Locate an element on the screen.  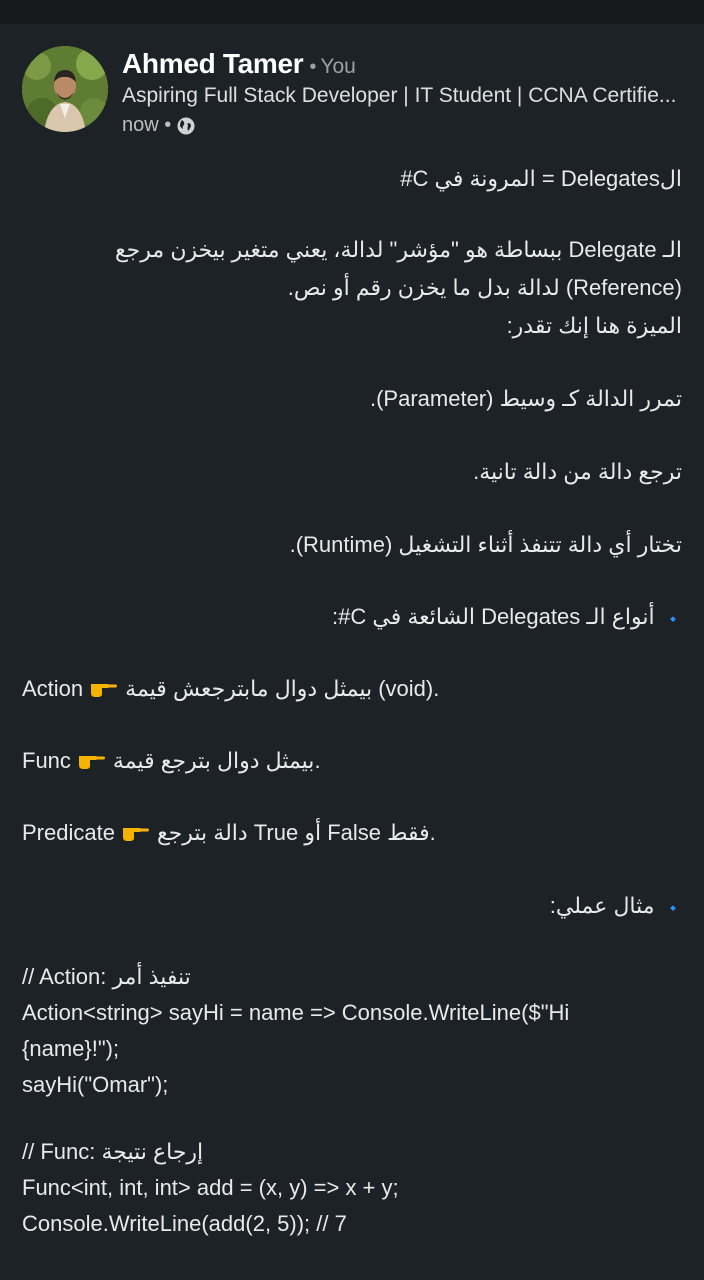
avatar is located at coordinates (65, 89).